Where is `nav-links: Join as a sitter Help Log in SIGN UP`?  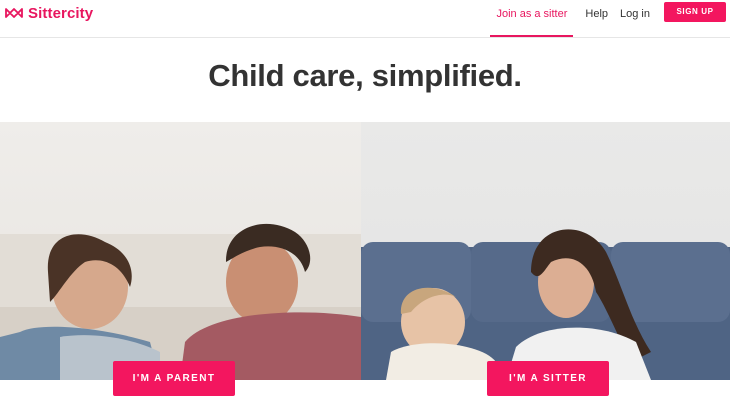
nav-links: Join as a sitter Help Log in SIGN UP is located at coordinates (608, 19).